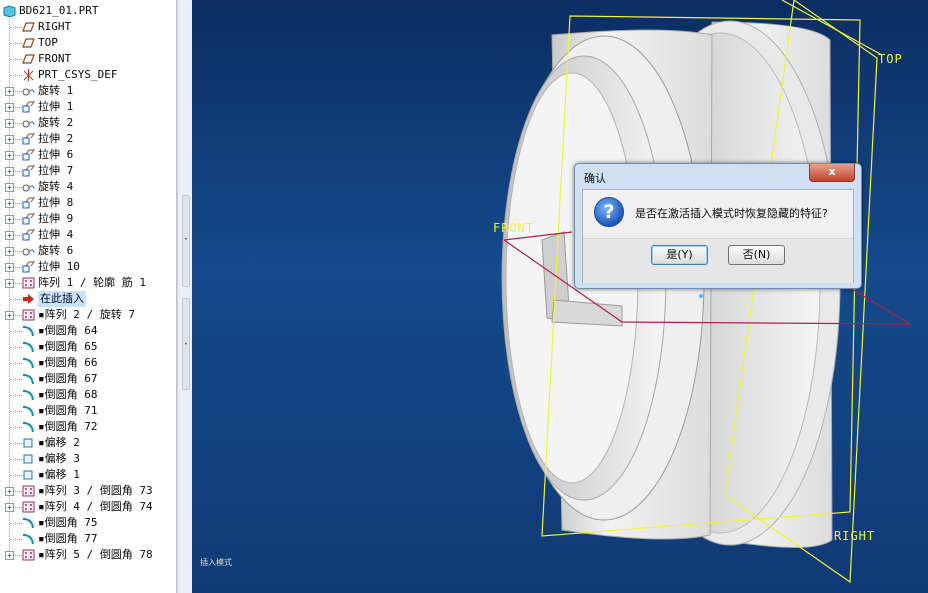 The image size is (928, 593). What do you see at coordinates (88, 11) in the screenshot?
I see `tree-root: BD621_01.PRT` at bounding box center [88, 11].